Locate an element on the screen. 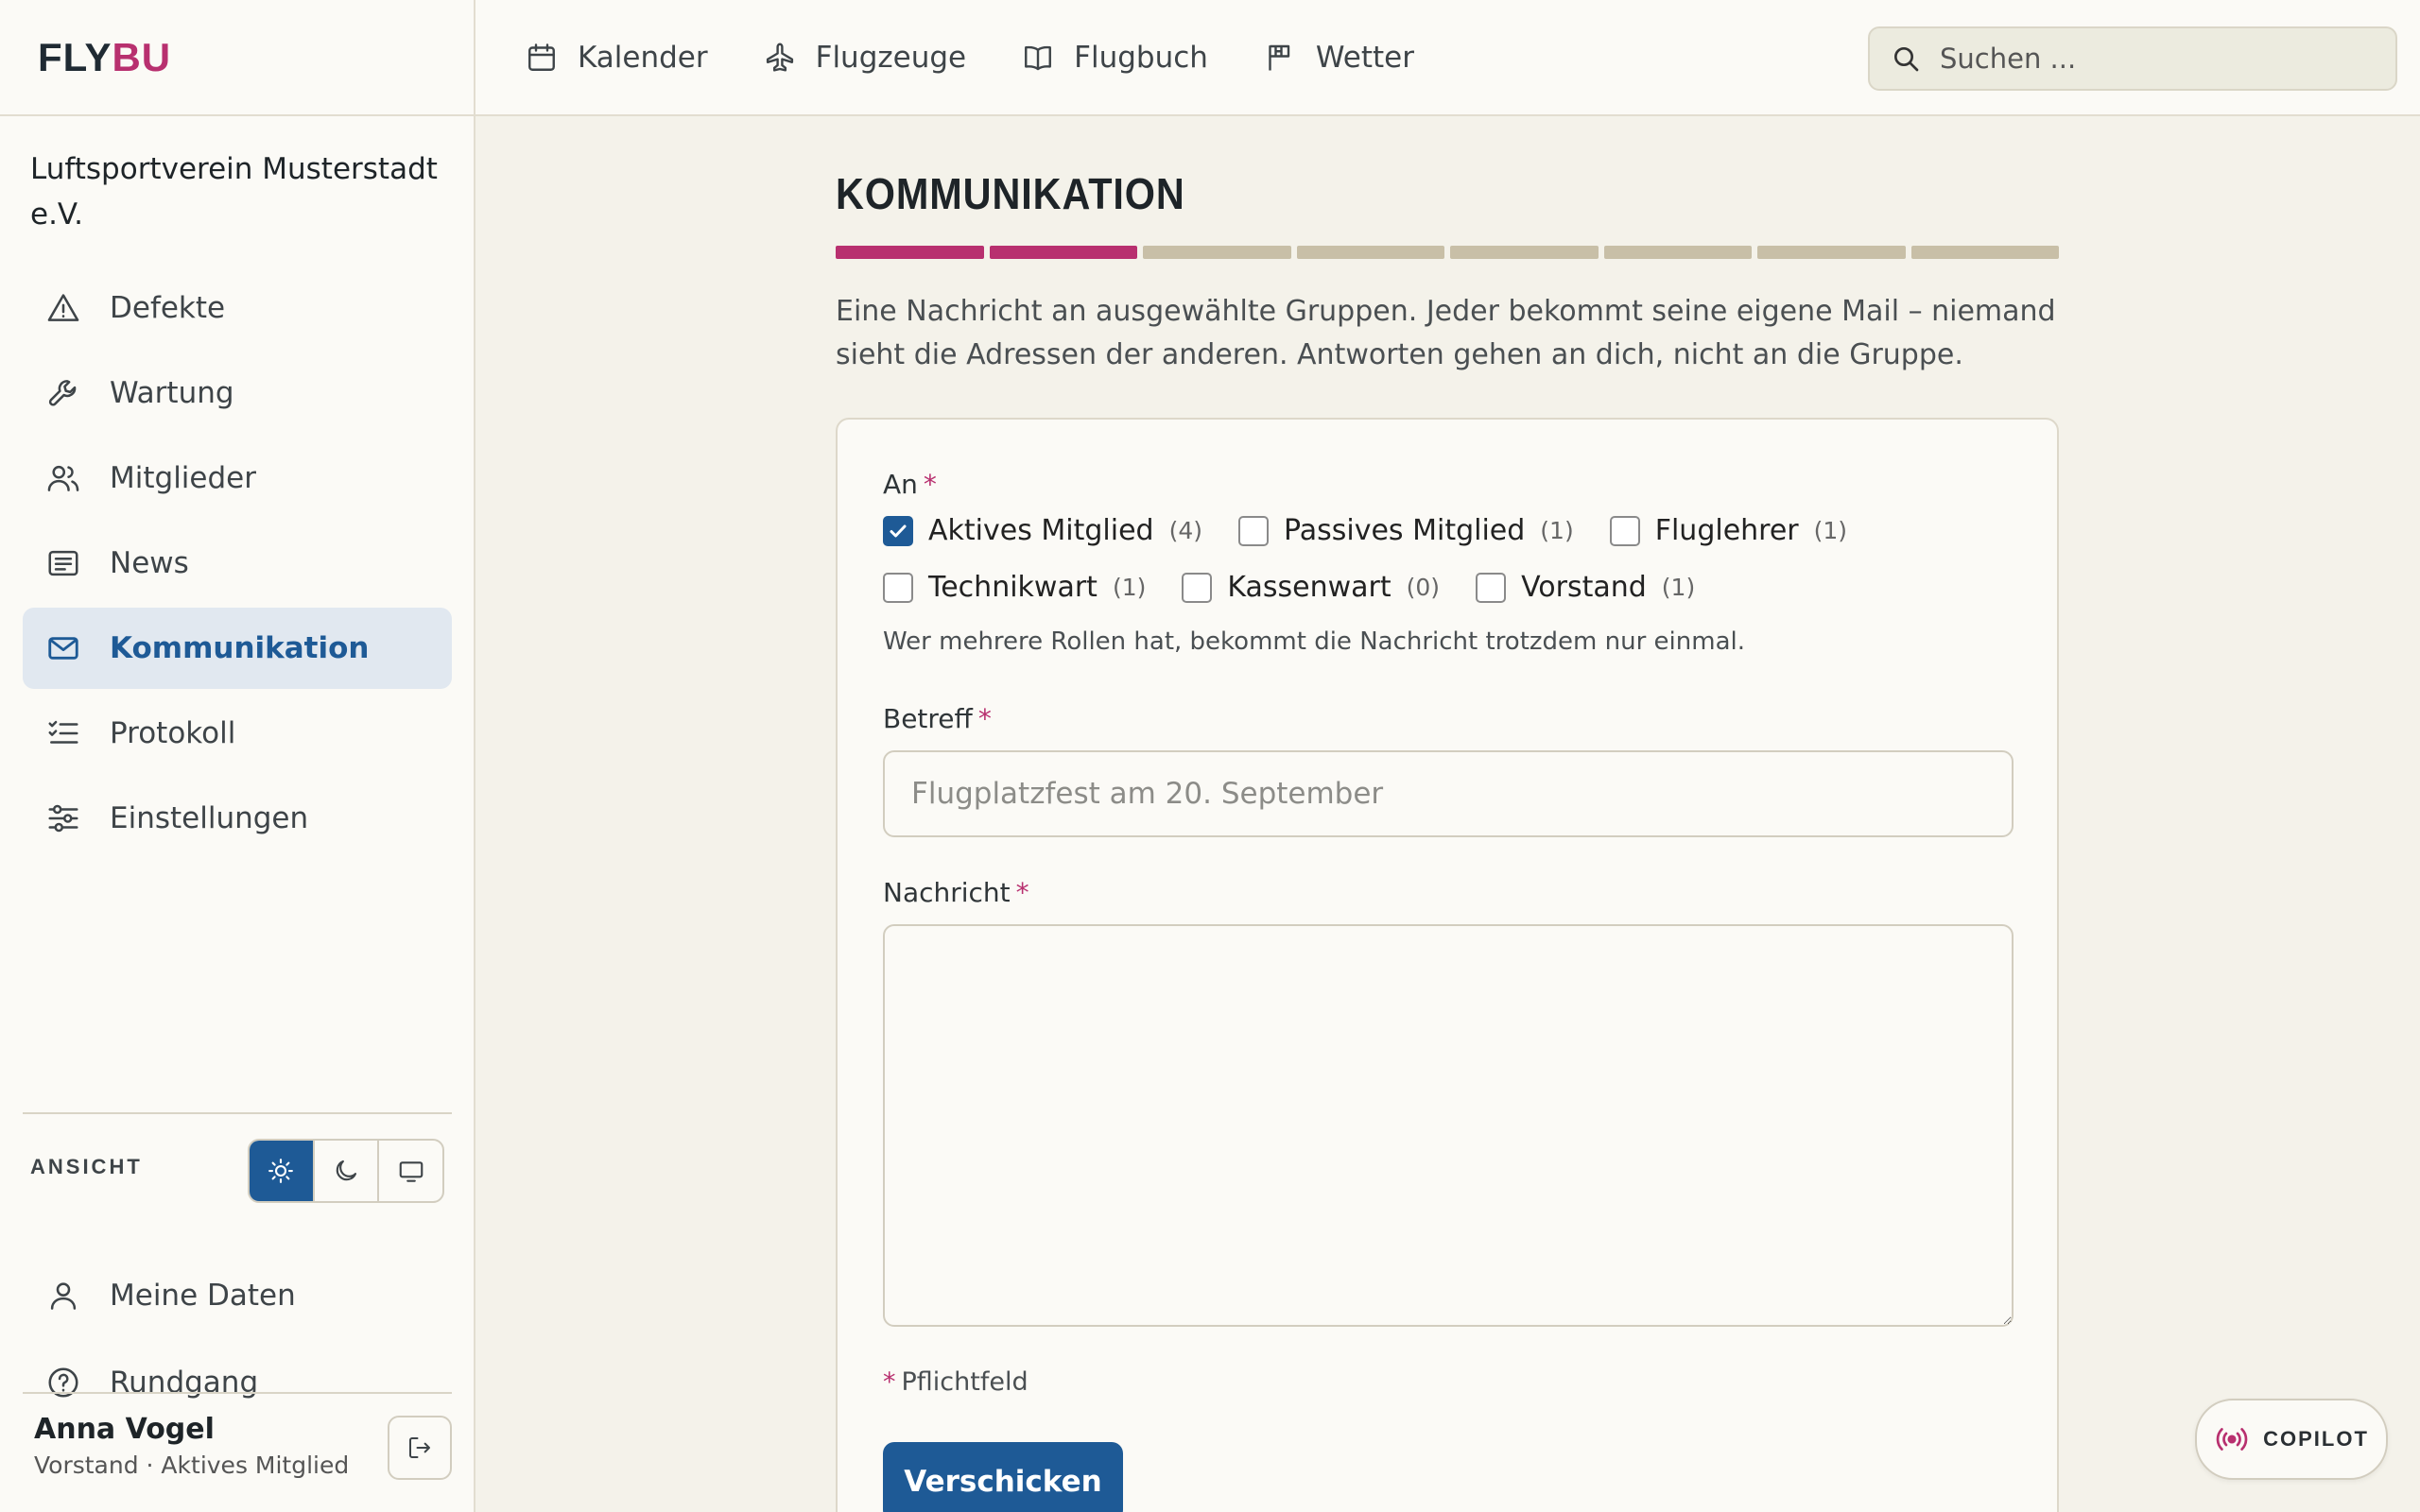 The height and width of the screenshot is (1512, 2420). theme-dark-button is located at coordinates (347, 1171).